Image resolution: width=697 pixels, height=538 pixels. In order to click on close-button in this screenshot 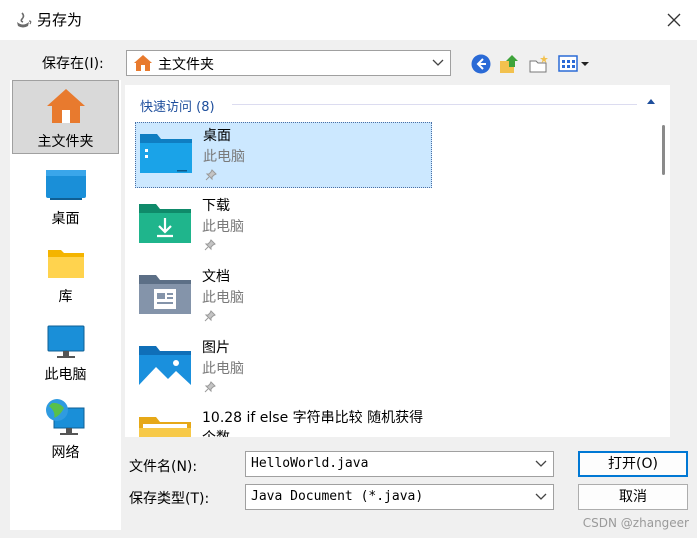, I will do `click(674, 20)`.